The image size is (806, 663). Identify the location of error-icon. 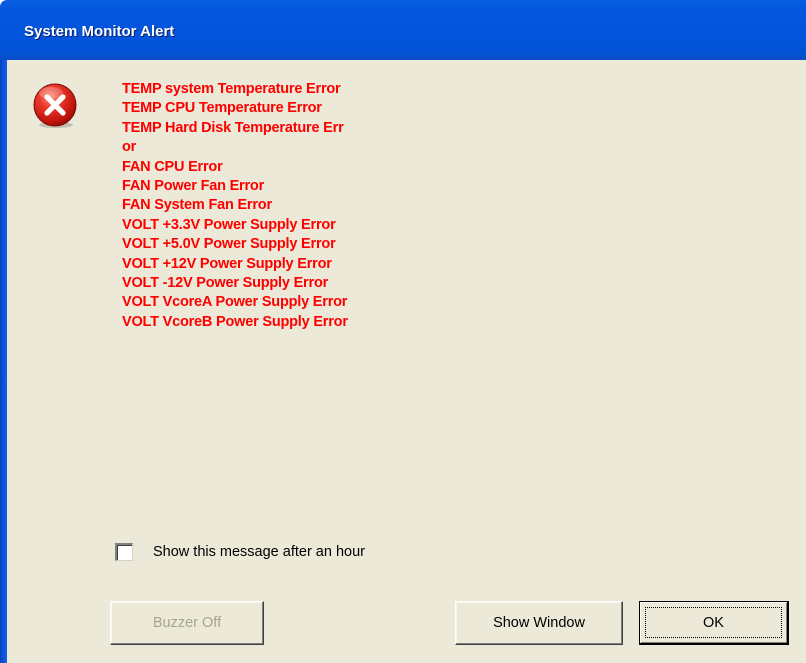
(55, 105).